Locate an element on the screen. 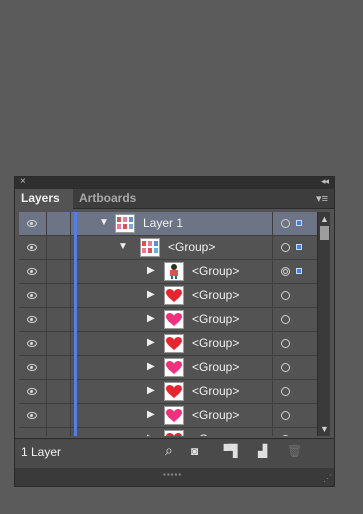 The image size is (363, 514). resize-corner-icon: ⋰ is located at coordinates (327, 478).